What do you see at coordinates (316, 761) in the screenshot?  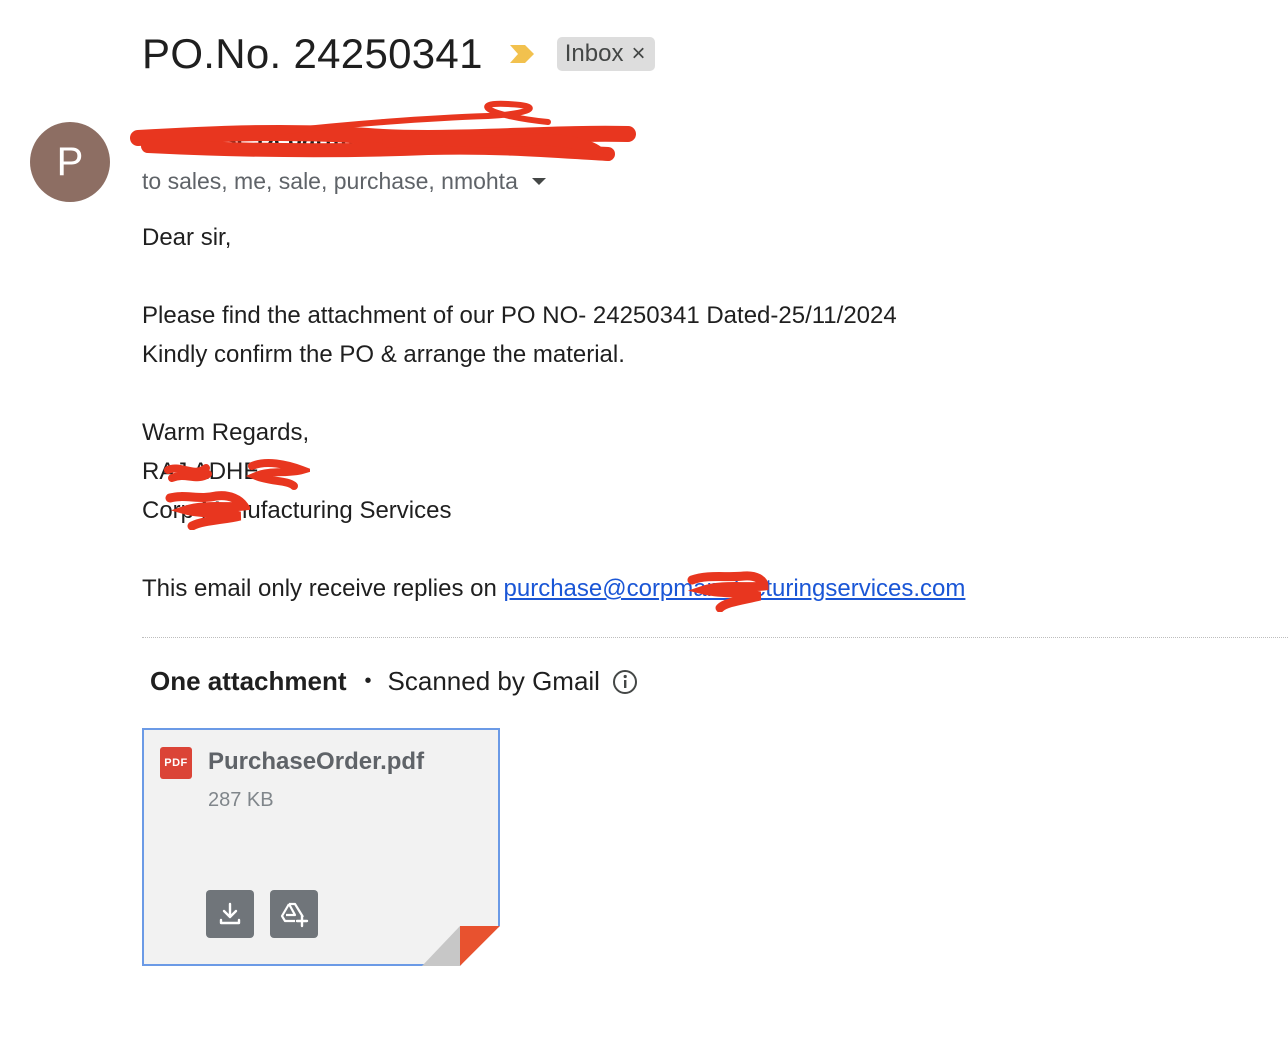 I see `attachment-file-name: PurchaseOrder.pdf` at bounding box center [316, 761].